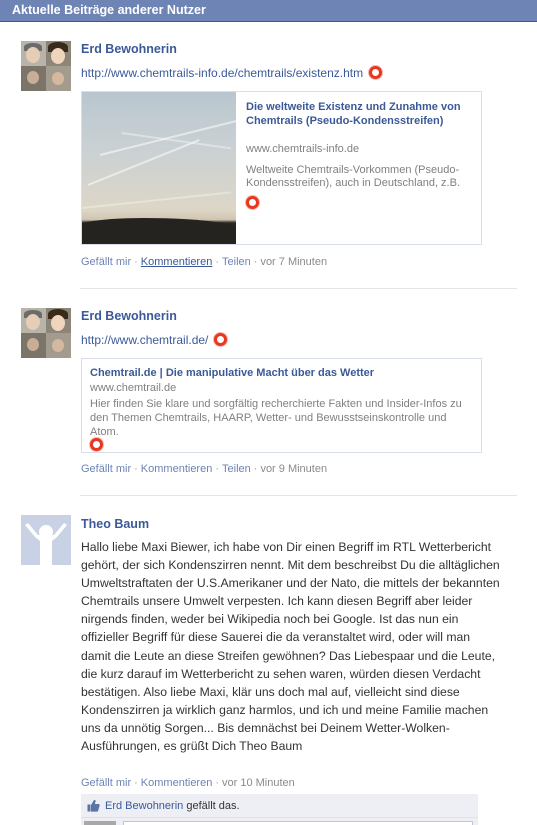 The height and width of the screenshot is (825, 537). I want to click on post-url-line: http://www.chemtrail.de/, so click(154, 340).